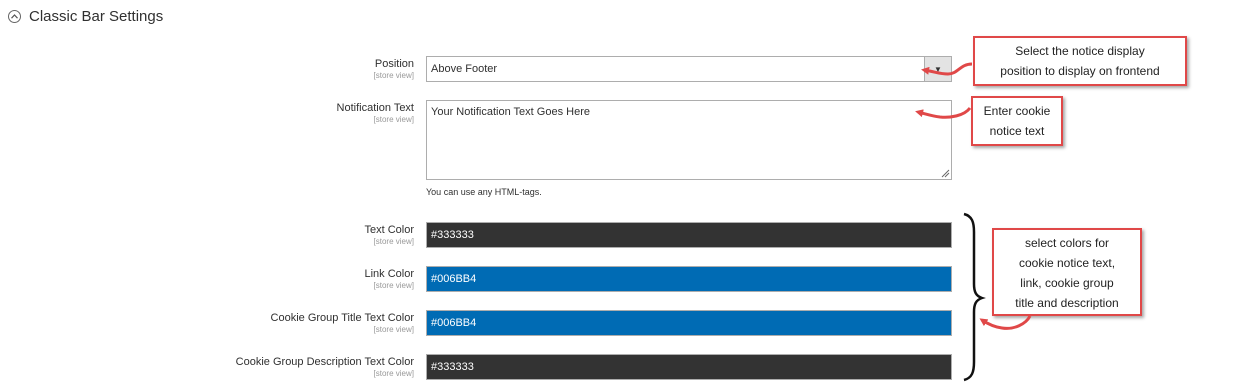 This screenshot has height=384, width=1236. I want to click on callout-colors-line3: link, cookie group, so click(1067, 283).